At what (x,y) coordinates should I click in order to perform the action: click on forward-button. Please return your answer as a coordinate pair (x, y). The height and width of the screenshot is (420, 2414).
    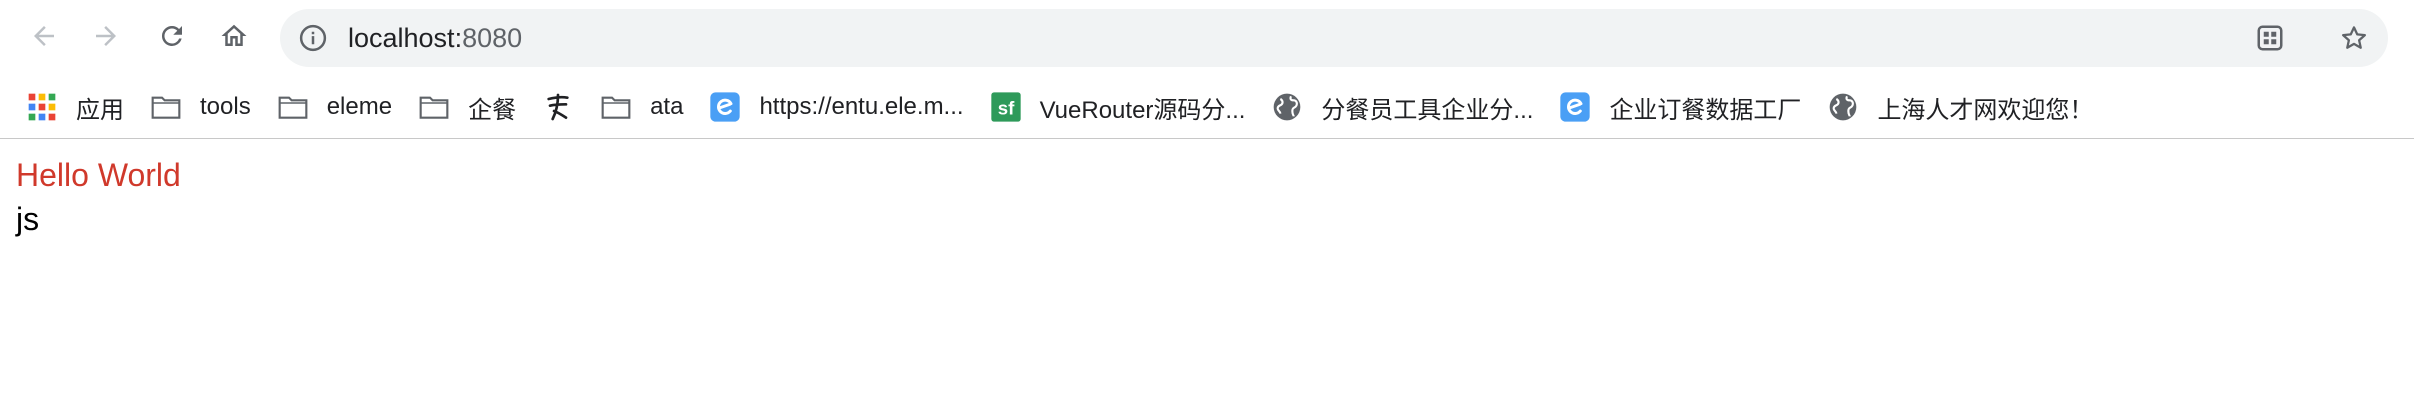
    Looking at the image, I should click on (106, 36).